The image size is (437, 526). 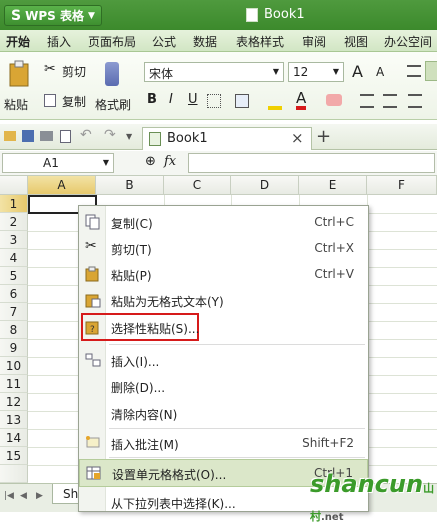 What do you see at coordinates (46, 136) in the screenshot?
I see `print-icon` at bounding box center [46, 136].